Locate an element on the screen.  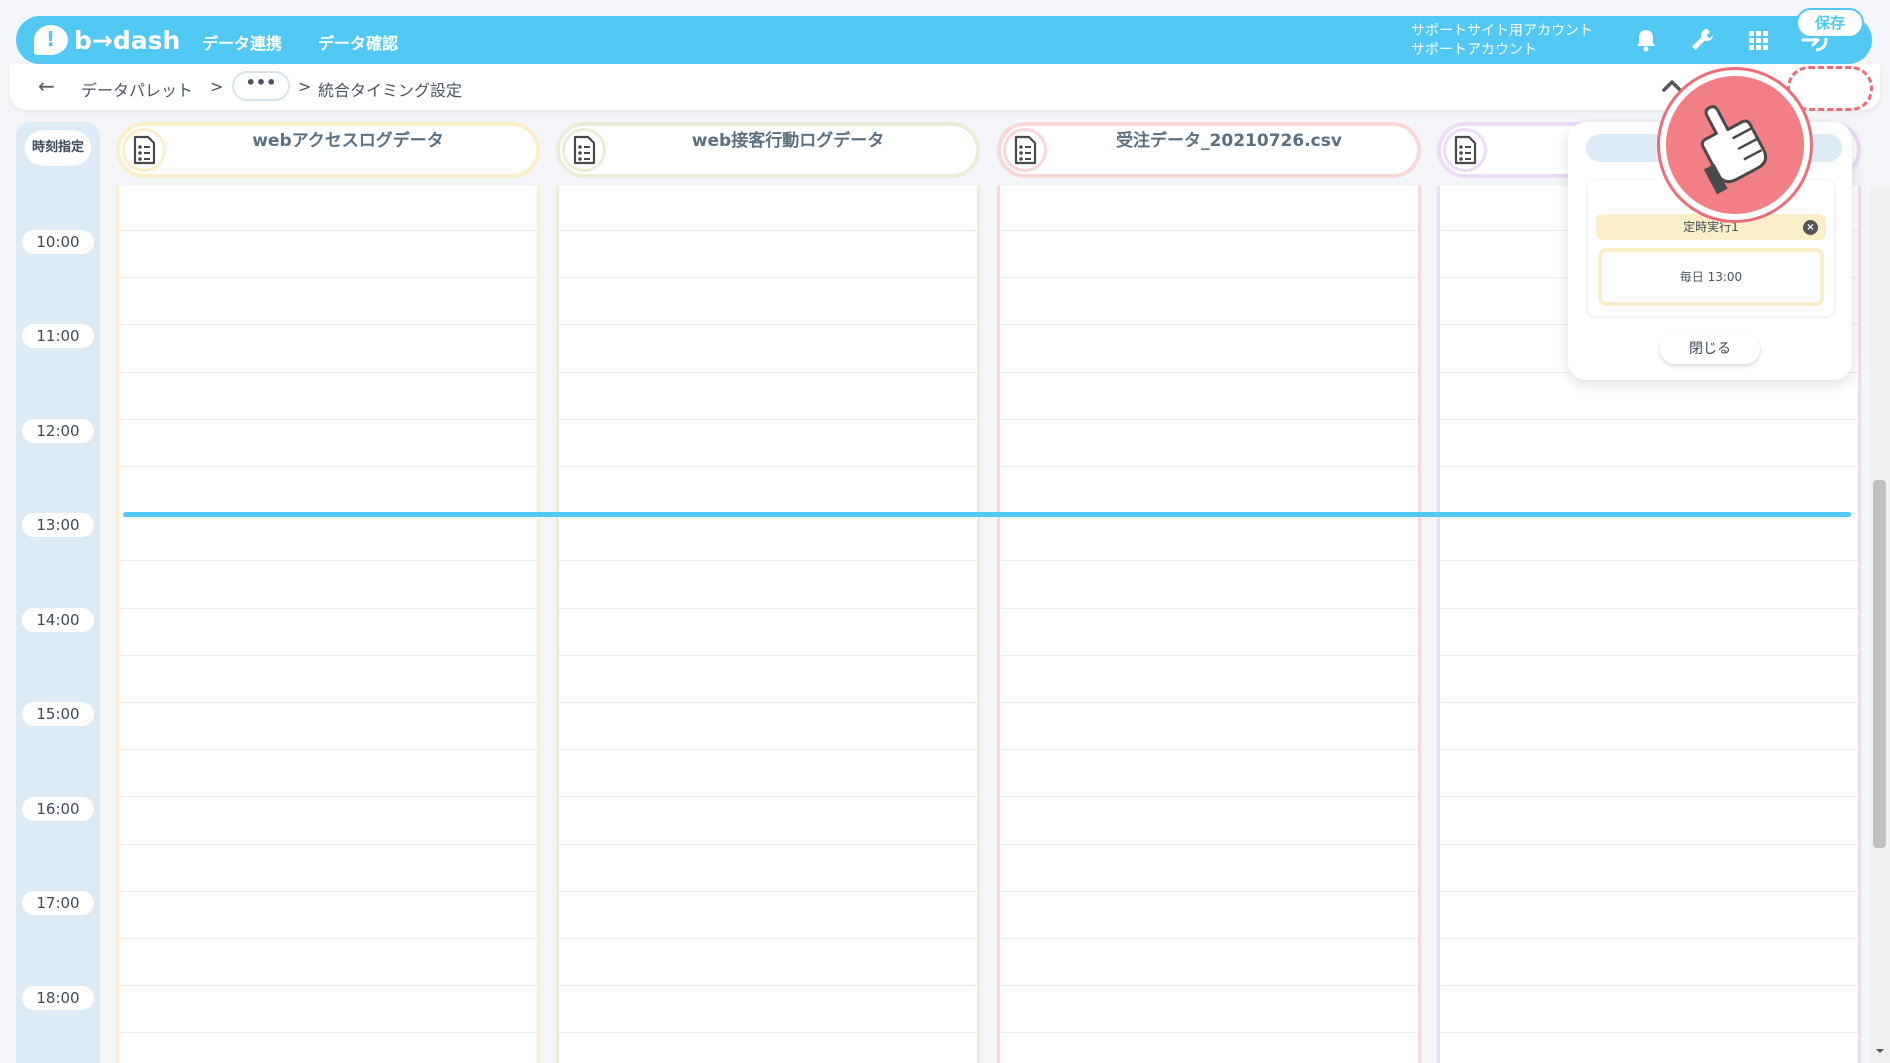
bdash-logo: b→dash is located at coordinates (107, 40).